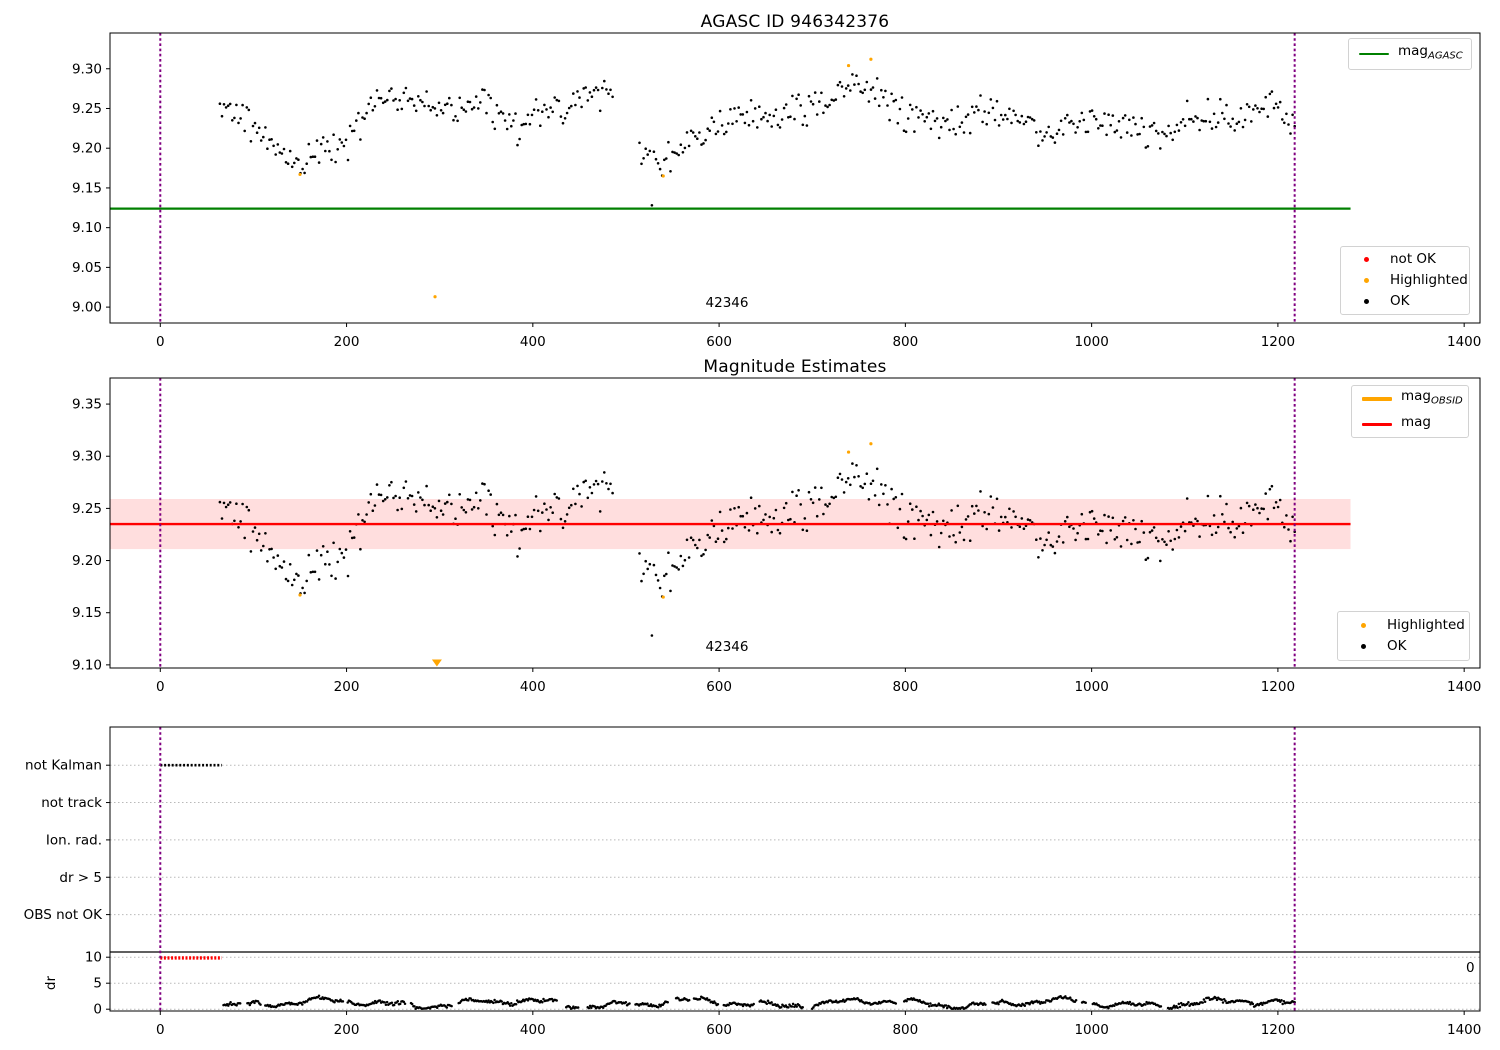 This screenshot has width=1500, height=1050. I want to click on legend-label-sub: OBSID, so click(1447, 401).